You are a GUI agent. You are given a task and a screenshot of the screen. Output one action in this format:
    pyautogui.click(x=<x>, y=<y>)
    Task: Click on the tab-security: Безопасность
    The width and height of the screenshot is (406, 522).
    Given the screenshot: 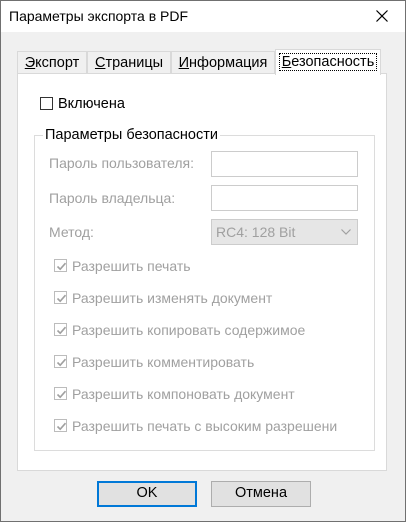 What is the action you would take?
    pyautogui.click(x=328, y=62)
    